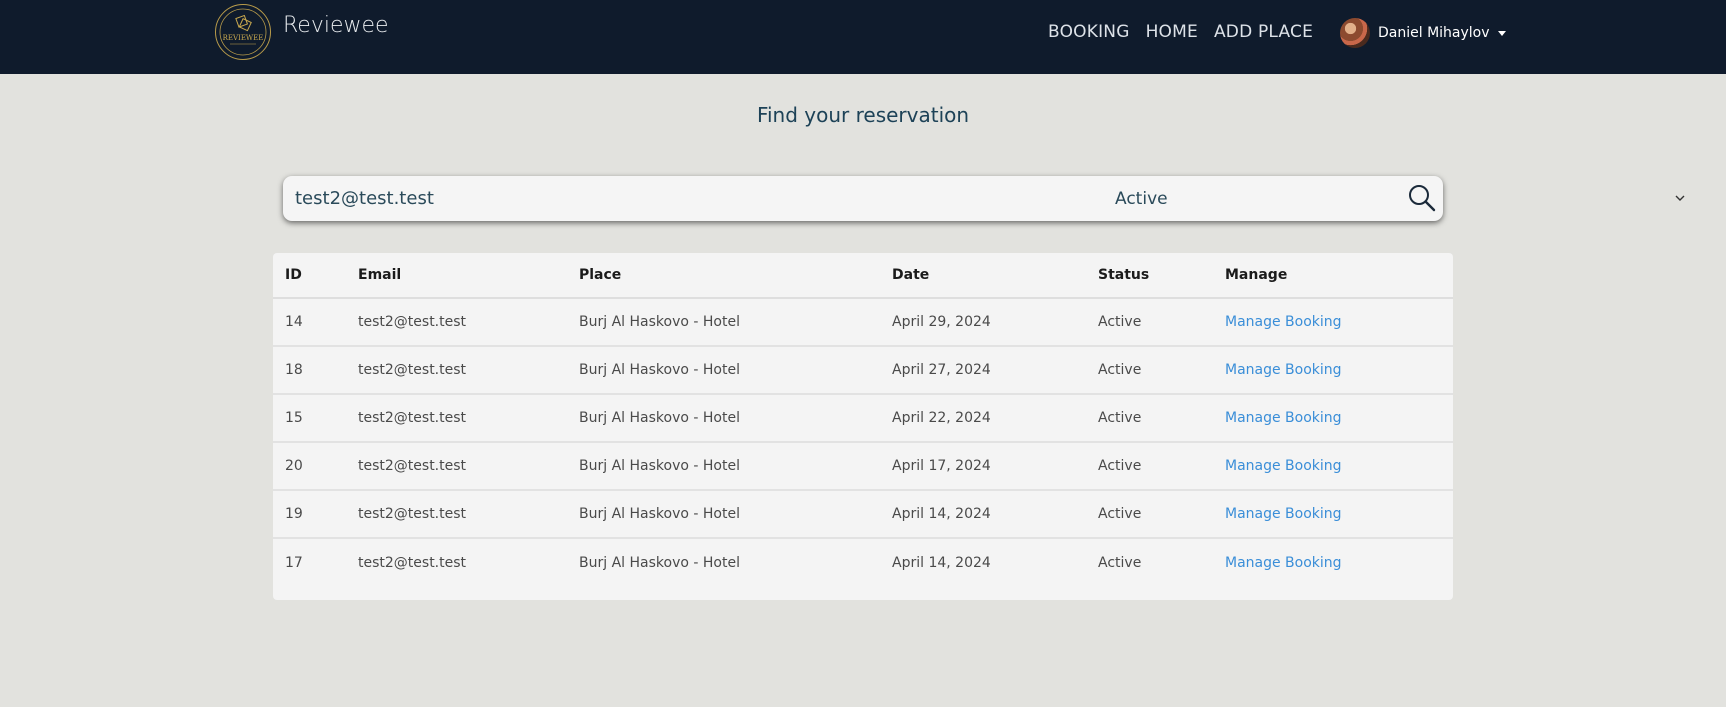 The width and height of the screenshot is (1726, 707). What do you see at coordinates (1501, 33) in the screenshot?
I see `caret-down-icon` at bounding box center [1501, 33].